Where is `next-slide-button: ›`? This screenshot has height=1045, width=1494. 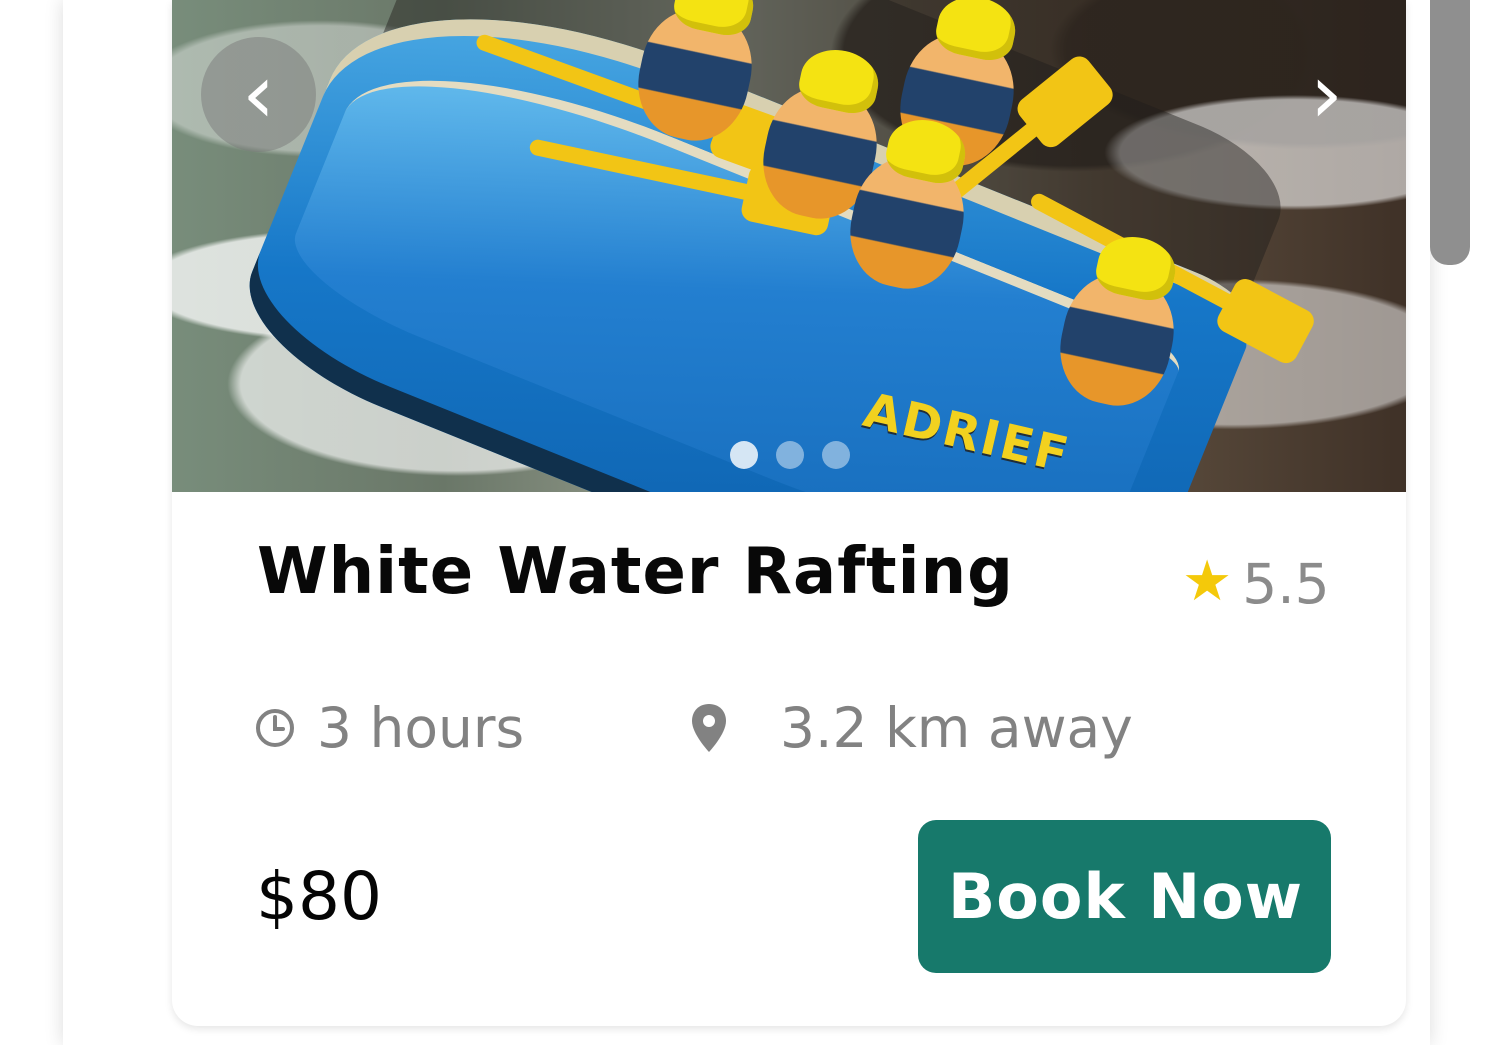
next-slide-button: › is located at coordinates (1326, 94).